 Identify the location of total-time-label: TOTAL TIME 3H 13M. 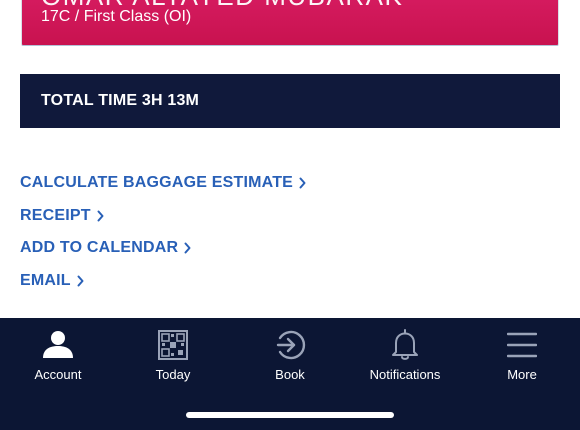
(120, 100).